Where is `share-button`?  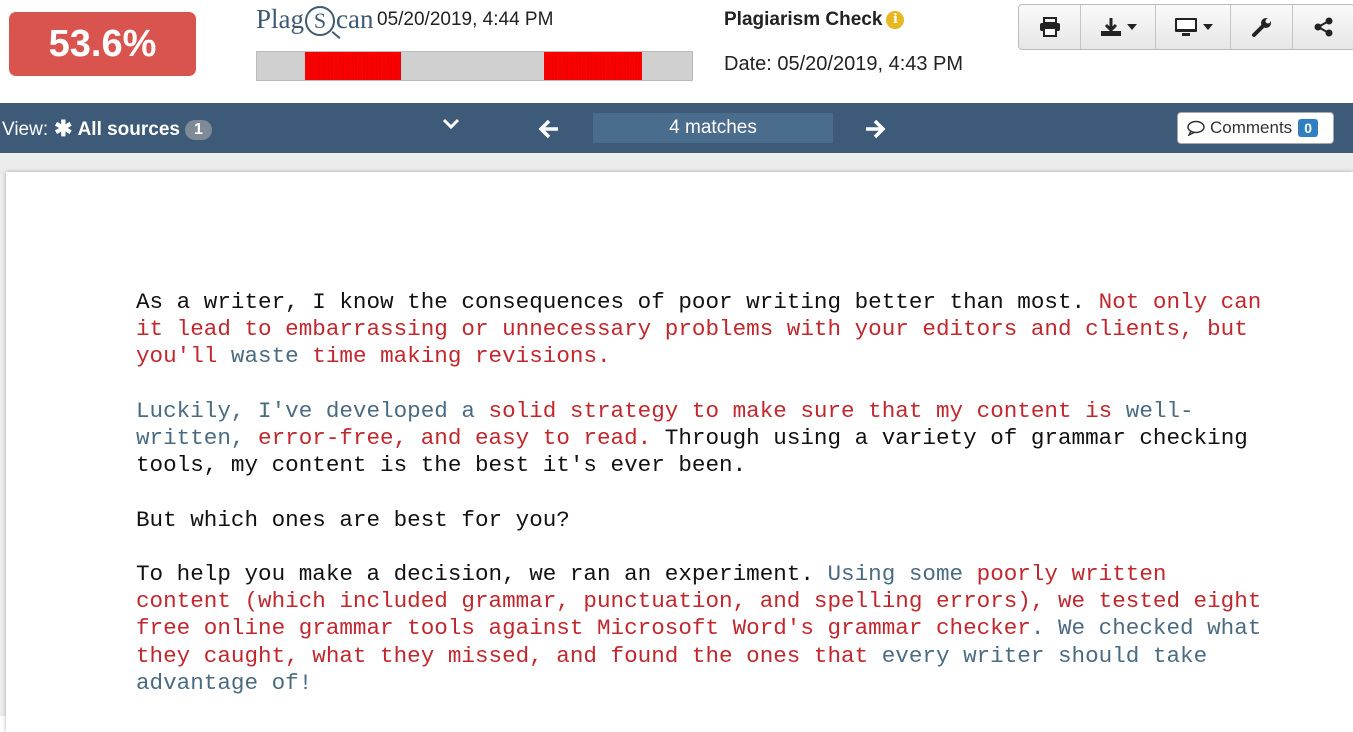
share-button is located at coordinates (1323, 27).